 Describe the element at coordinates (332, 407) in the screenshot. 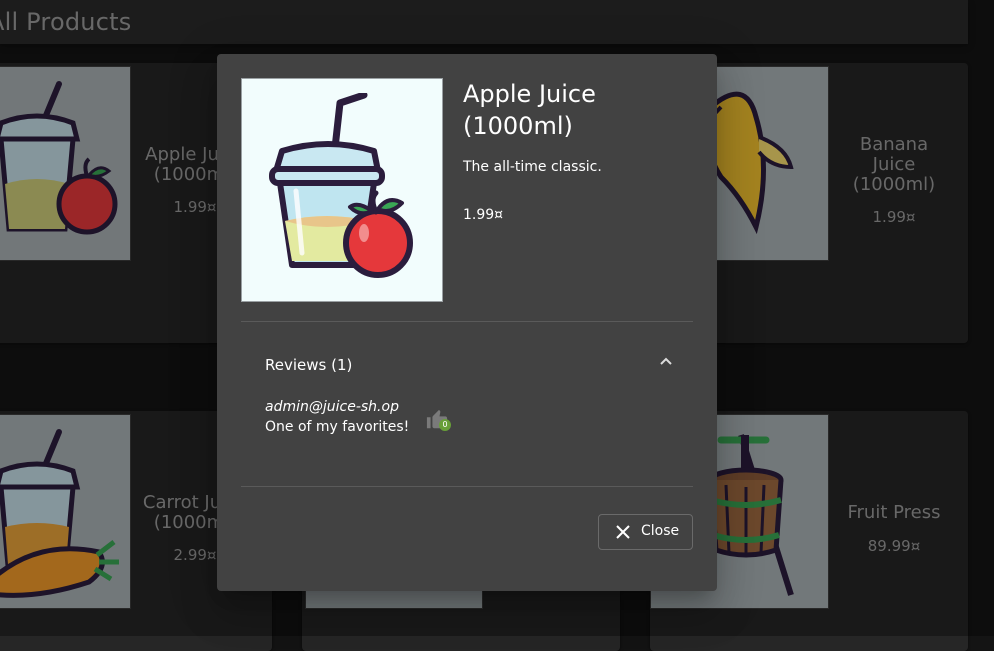

I see `review-author: admin@juice-sh.op` at that location.